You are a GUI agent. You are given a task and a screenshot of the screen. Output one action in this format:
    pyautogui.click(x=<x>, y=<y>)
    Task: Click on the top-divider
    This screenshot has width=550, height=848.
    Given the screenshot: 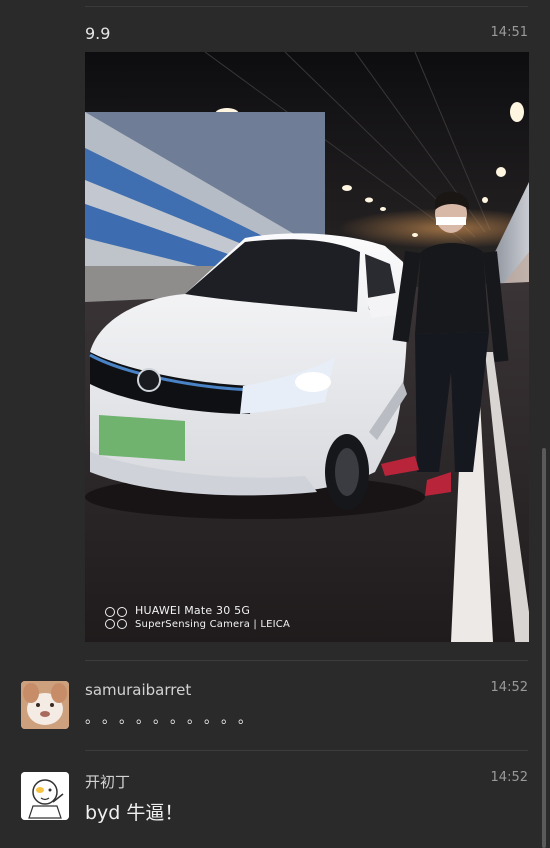 What is the action you would take?
    pyautogui.click(x=306, y=6)
    